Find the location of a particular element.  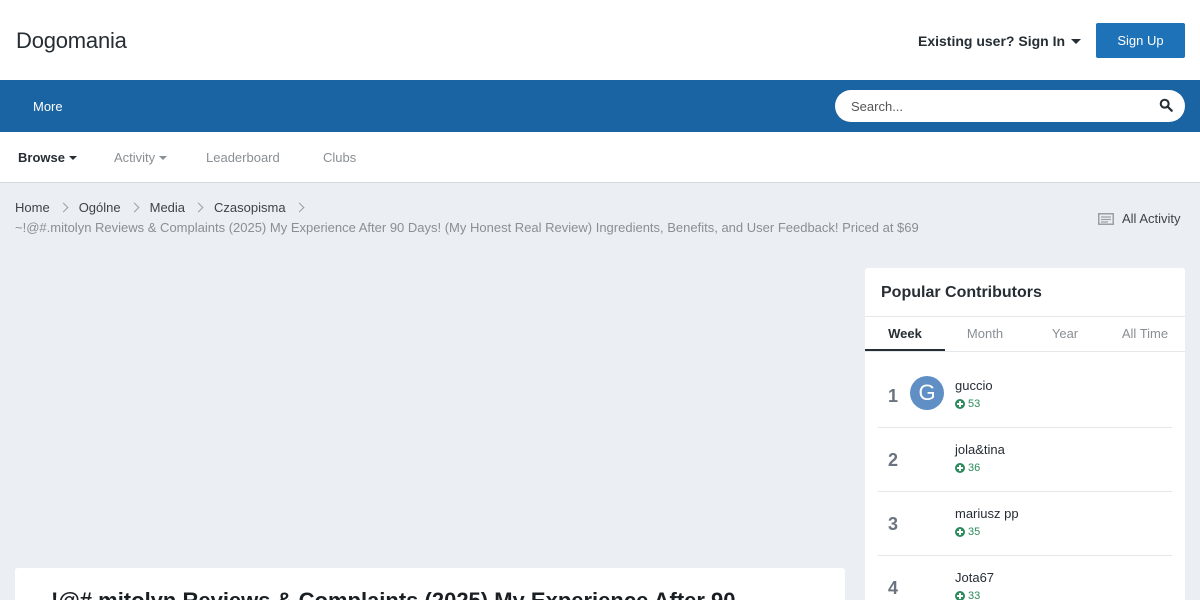

tab-year: Year is located at coordinates (1065, 334).